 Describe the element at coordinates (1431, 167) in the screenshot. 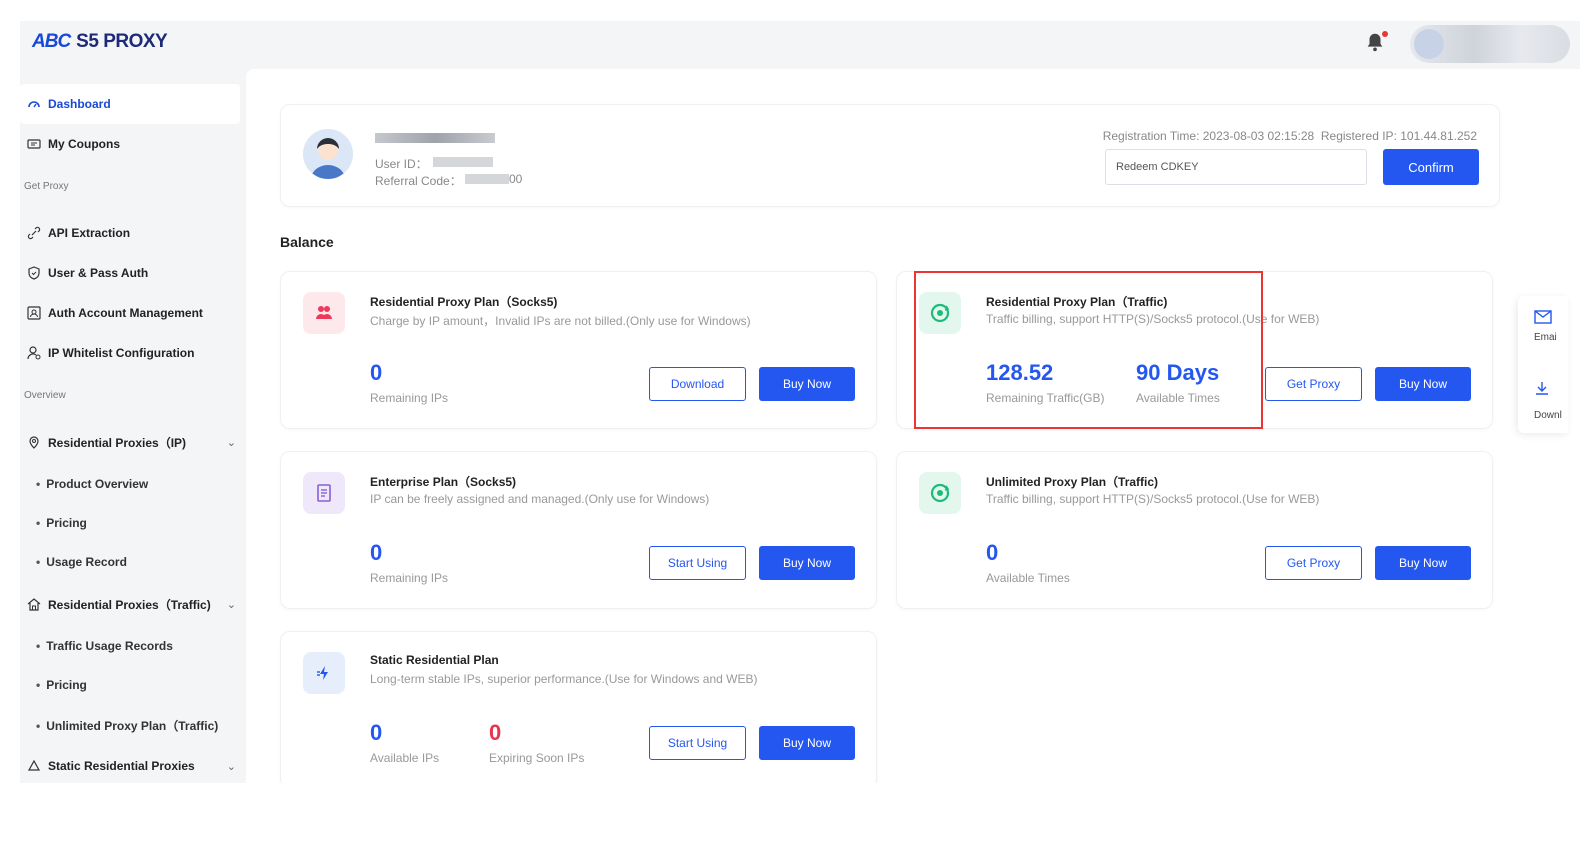

I see `confirm-button: Confirm` at that location.